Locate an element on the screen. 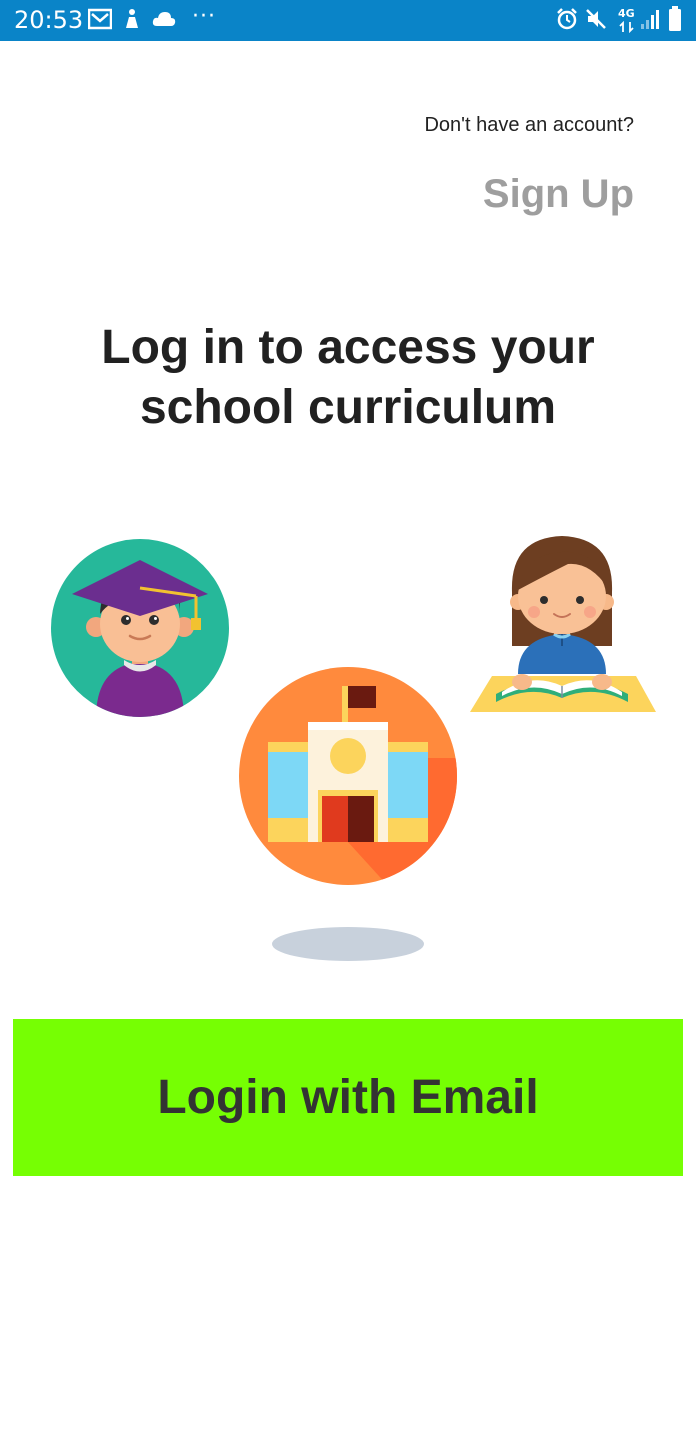 Image resolution: width=696 pixels, height=1431 pixels. graduate-boy-icon is located at coordinates (140, 628).